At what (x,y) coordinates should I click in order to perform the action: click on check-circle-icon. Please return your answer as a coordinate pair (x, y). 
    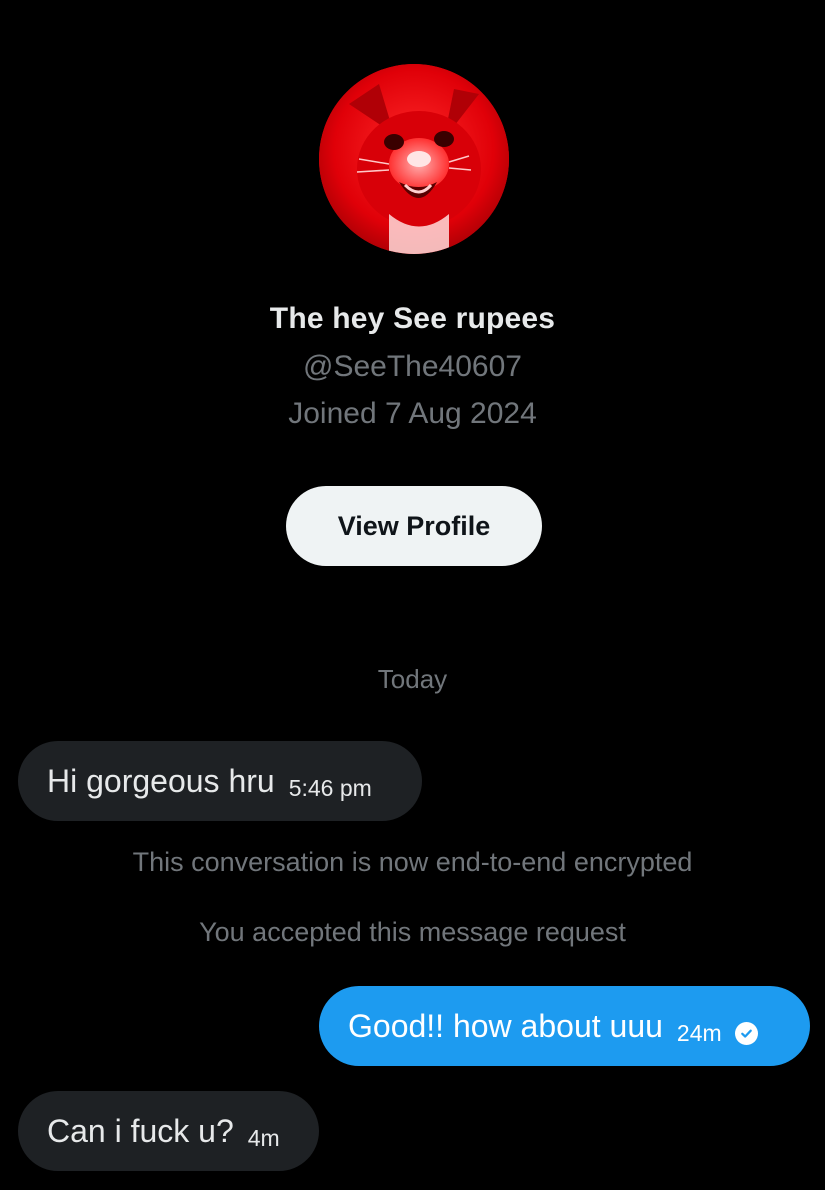
    Looking at the image, I should click on (746, 1033).